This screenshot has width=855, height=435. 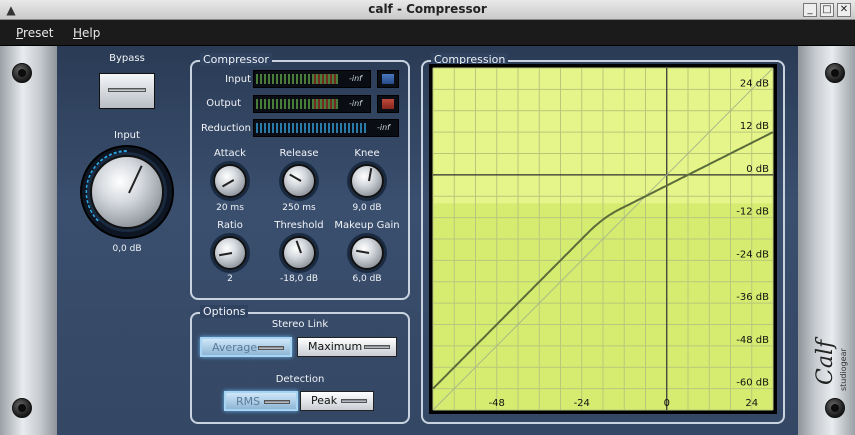 What do you see at coordinates (754, 126) in the screenshot?
I see `y-tick-label: 12 dB` at bounding box center [754, 126].